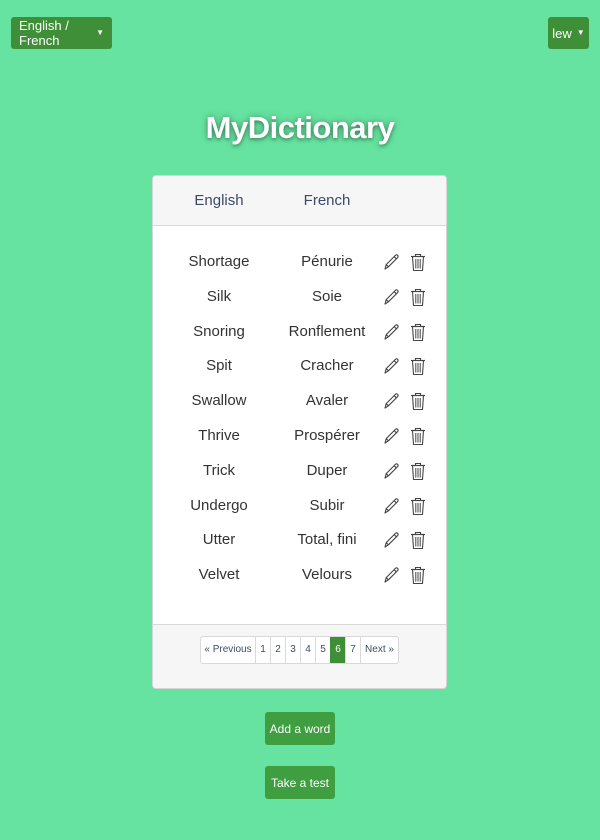 This screenshot has width=600, height=840. What do you see at coordinates (352, 650) in the screenshot?
I see `pagination-page: 7` at bounding box center [352, 650].